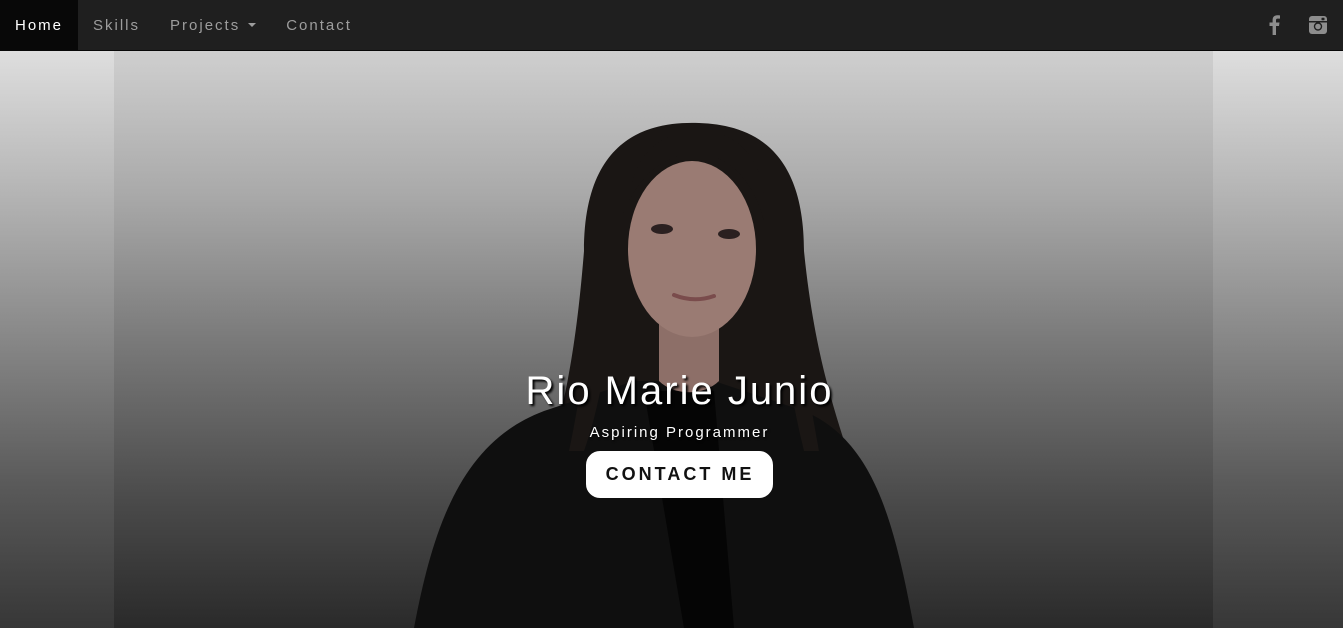  What do you see at coordinates (671, 25) in the screenshot?
I see `top-navbar: Home Skills Projects Contact` at bounding box center [671, 25].